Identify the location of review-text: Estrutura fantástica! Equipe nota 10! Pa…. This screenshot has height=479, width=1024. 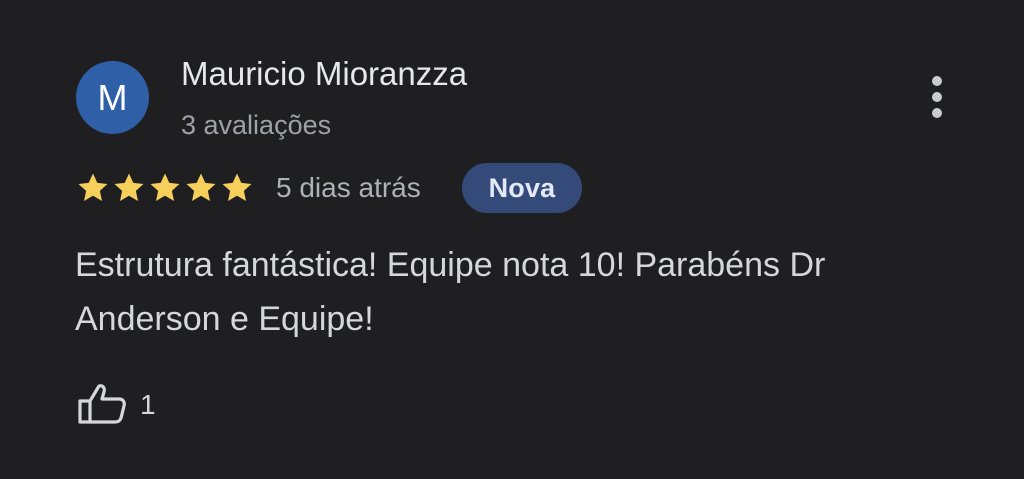
(450, 292).